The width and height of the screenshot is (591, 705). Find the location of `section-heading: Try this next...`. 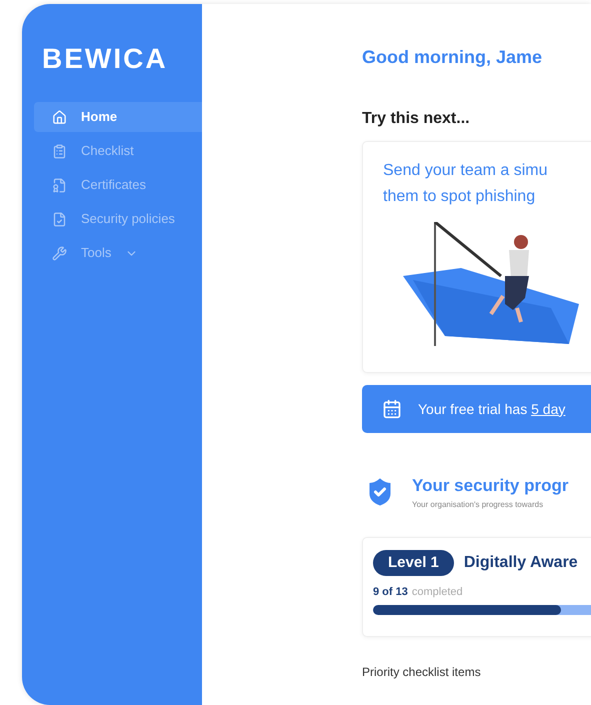

section-heading: Try this next... is located at coordinates (416, 119).